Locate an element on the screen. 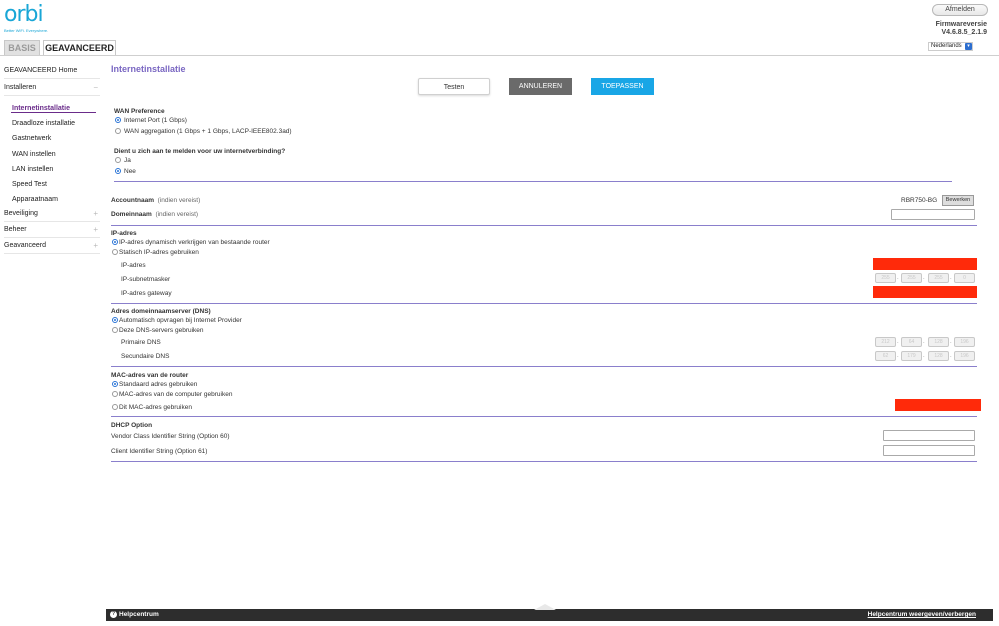  logo-text: orbi is located at coordinates (24, 14).